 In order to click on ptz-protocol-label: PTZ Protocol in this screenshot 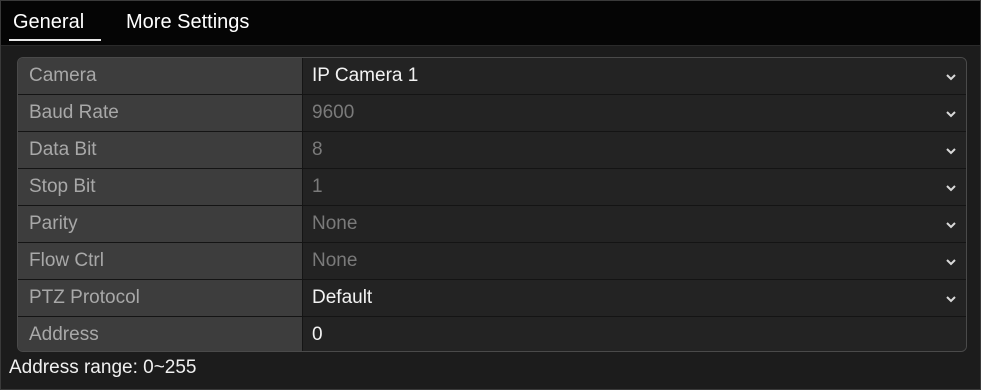, I will do `click(160, 298)`.